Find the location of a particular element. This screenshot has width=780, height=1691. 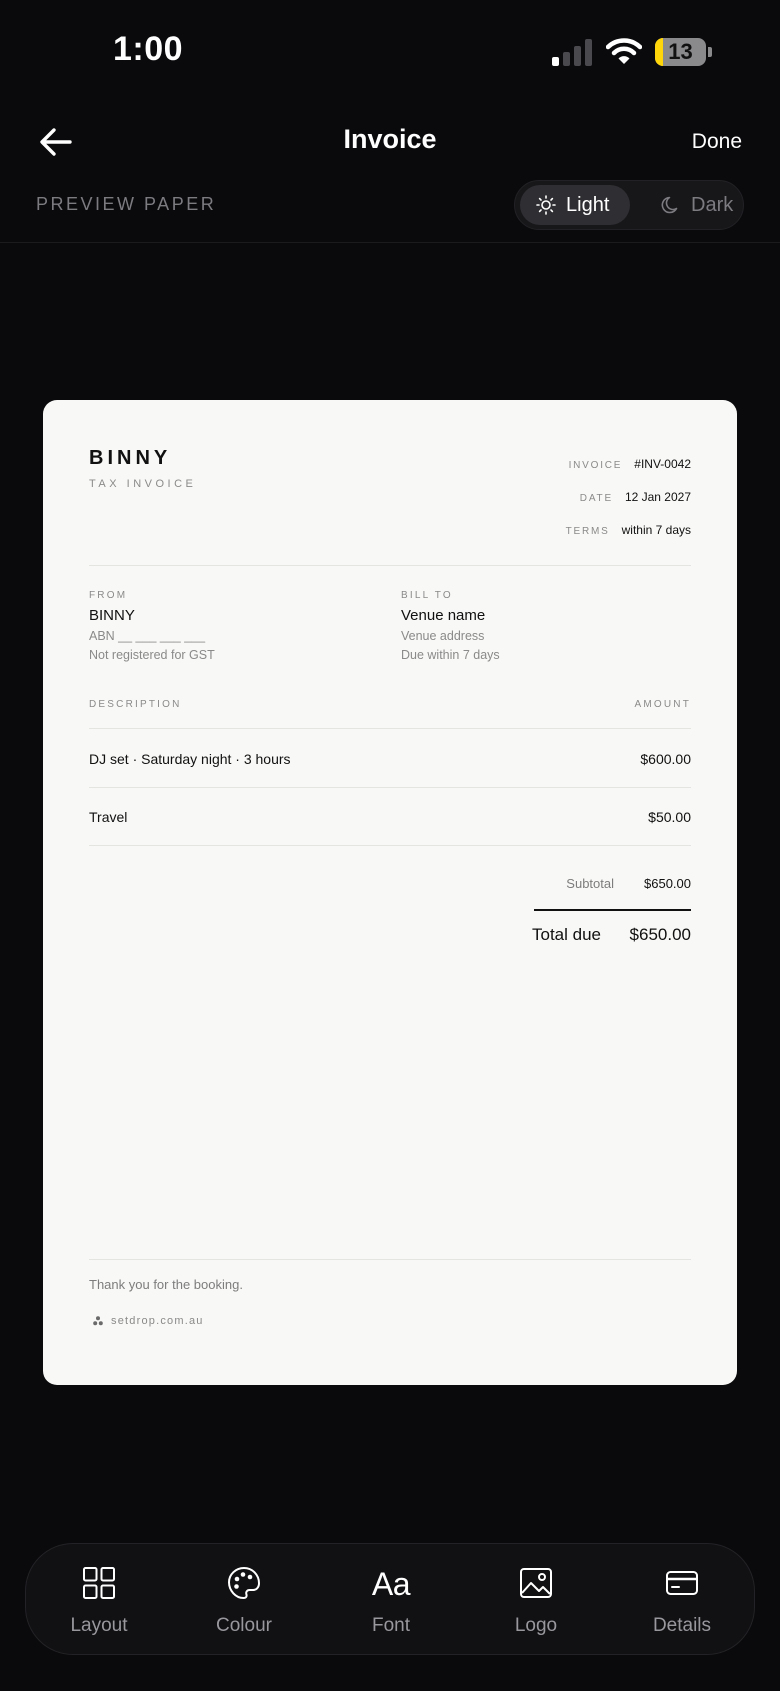

theme-toggle: Light Dark is located at coordinates (629, 205).